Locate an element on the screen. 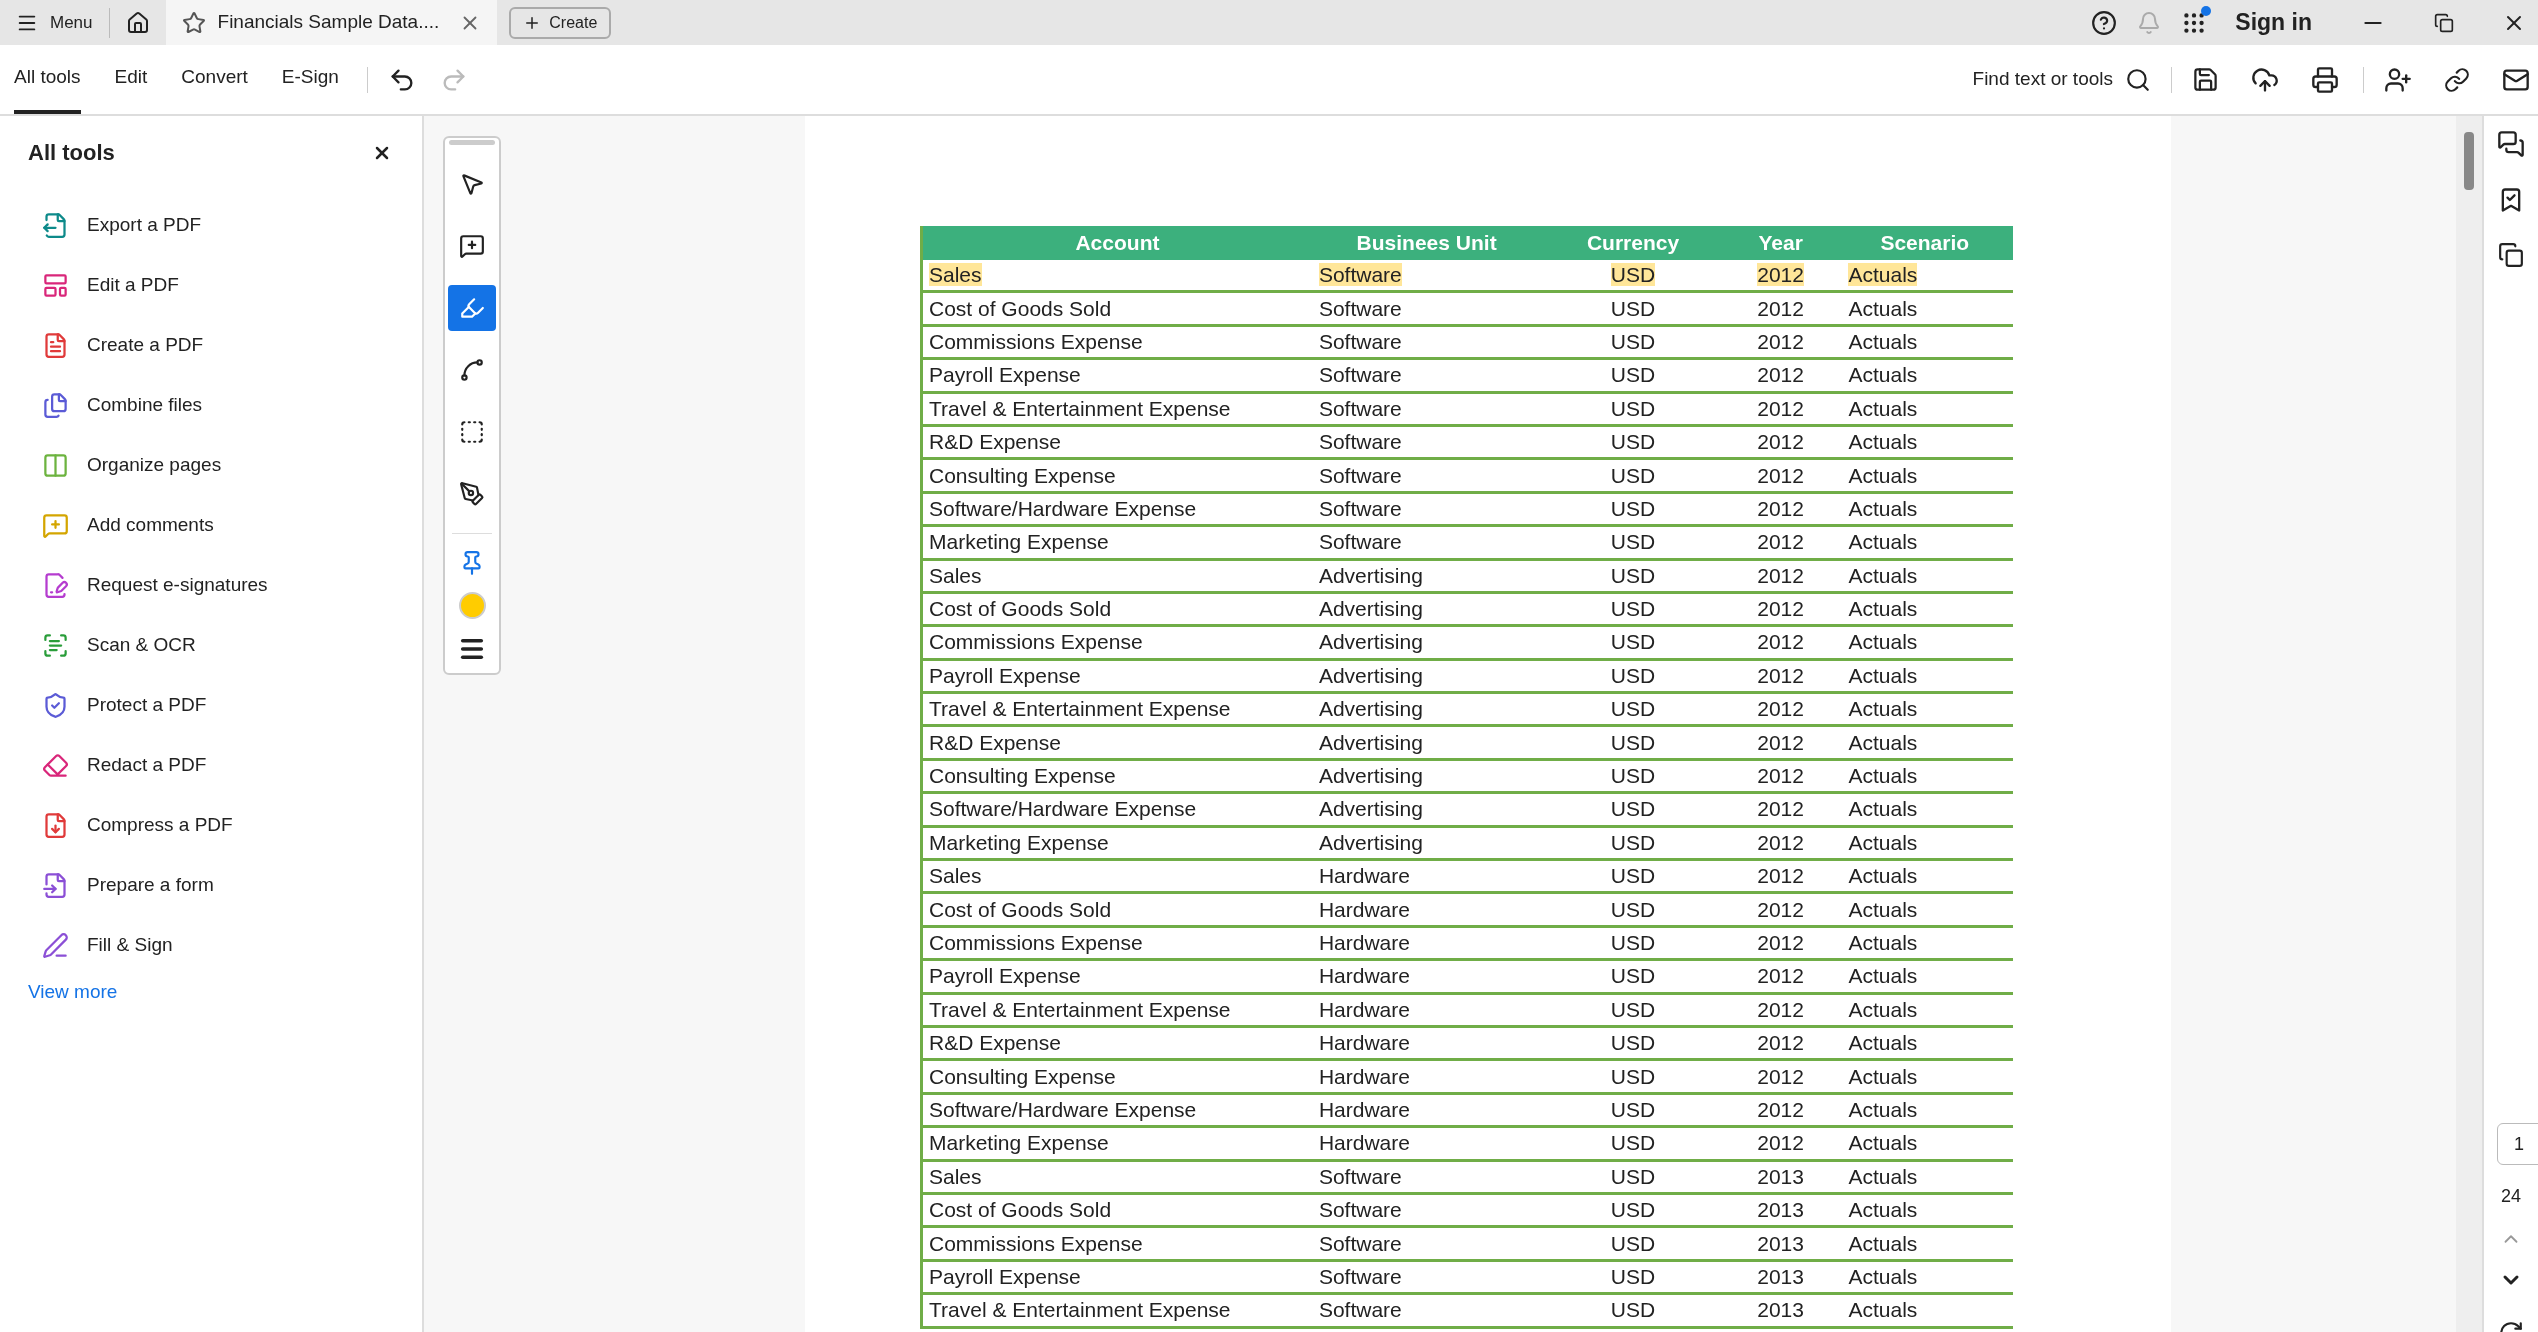  tool-link: Combine files is located at coordinates (145, 405).